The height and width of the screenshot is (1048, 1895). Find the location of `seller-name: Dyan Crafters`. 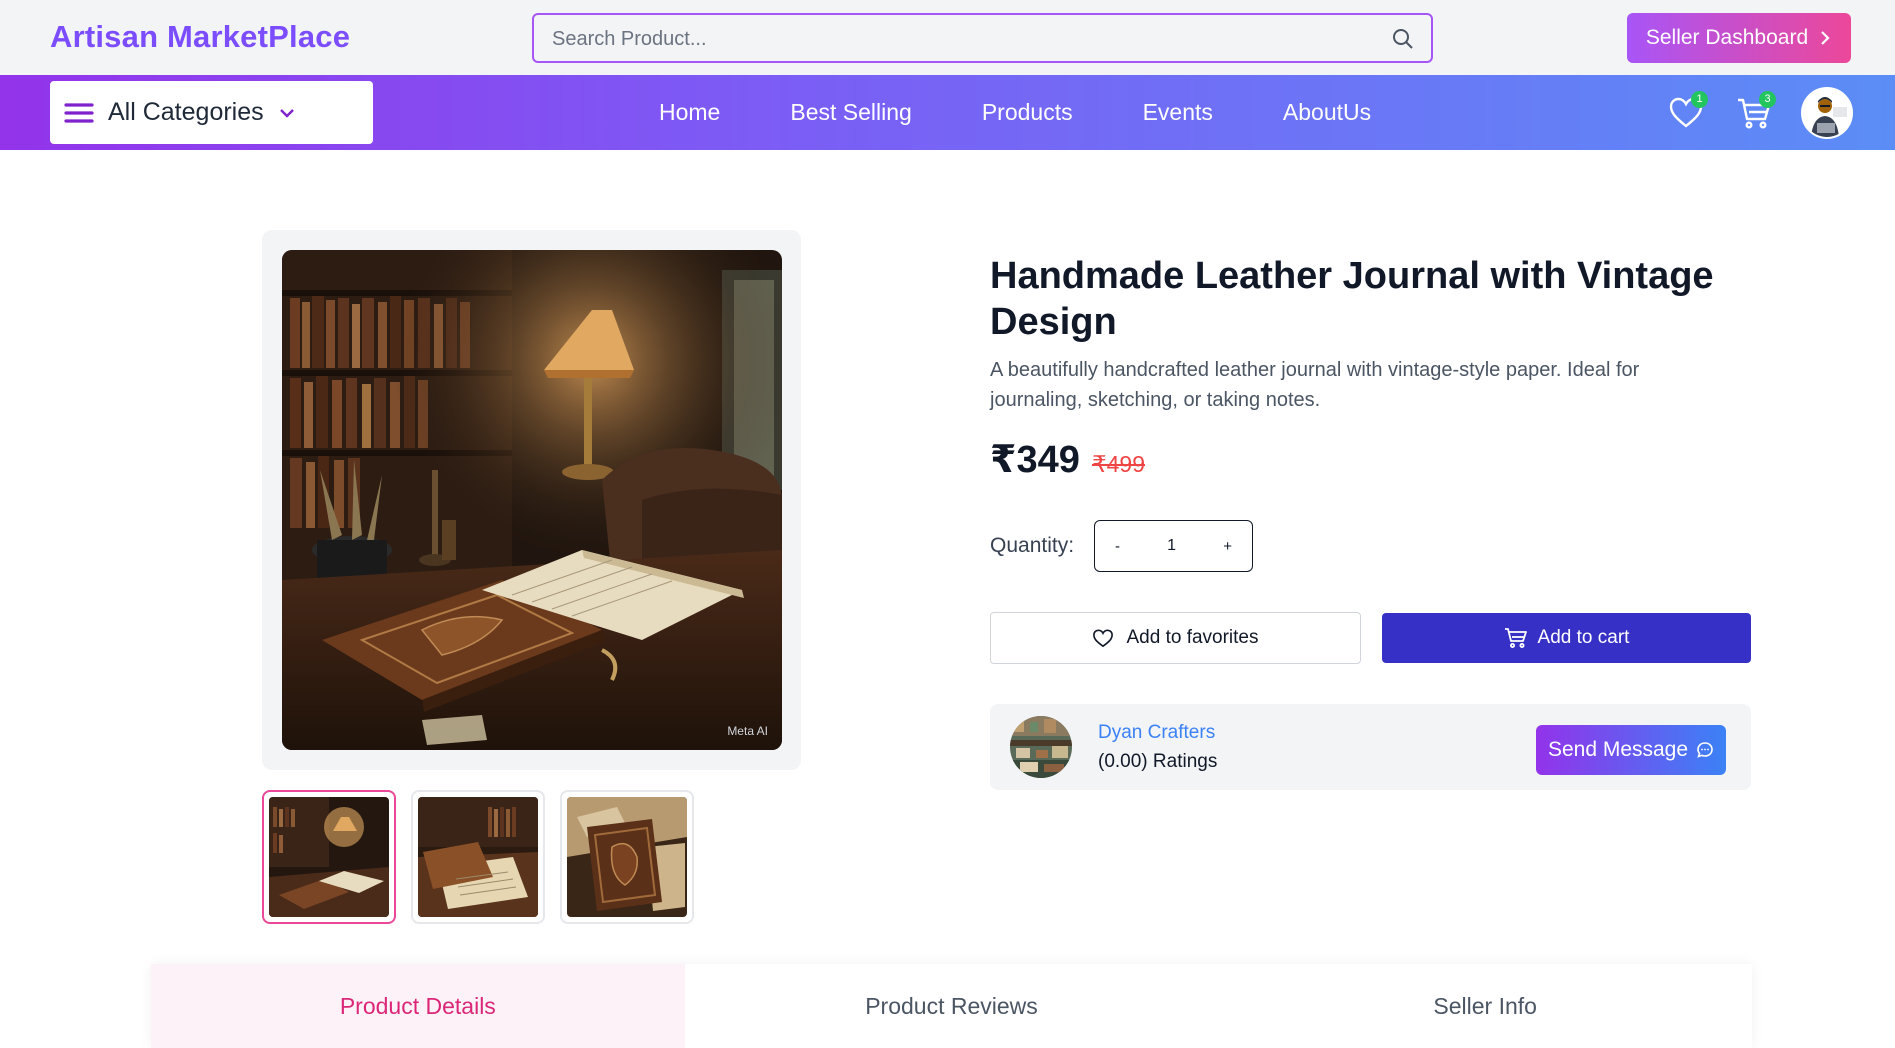

seller-name: Dyan Crafters is located at coordinates (1156, 733).